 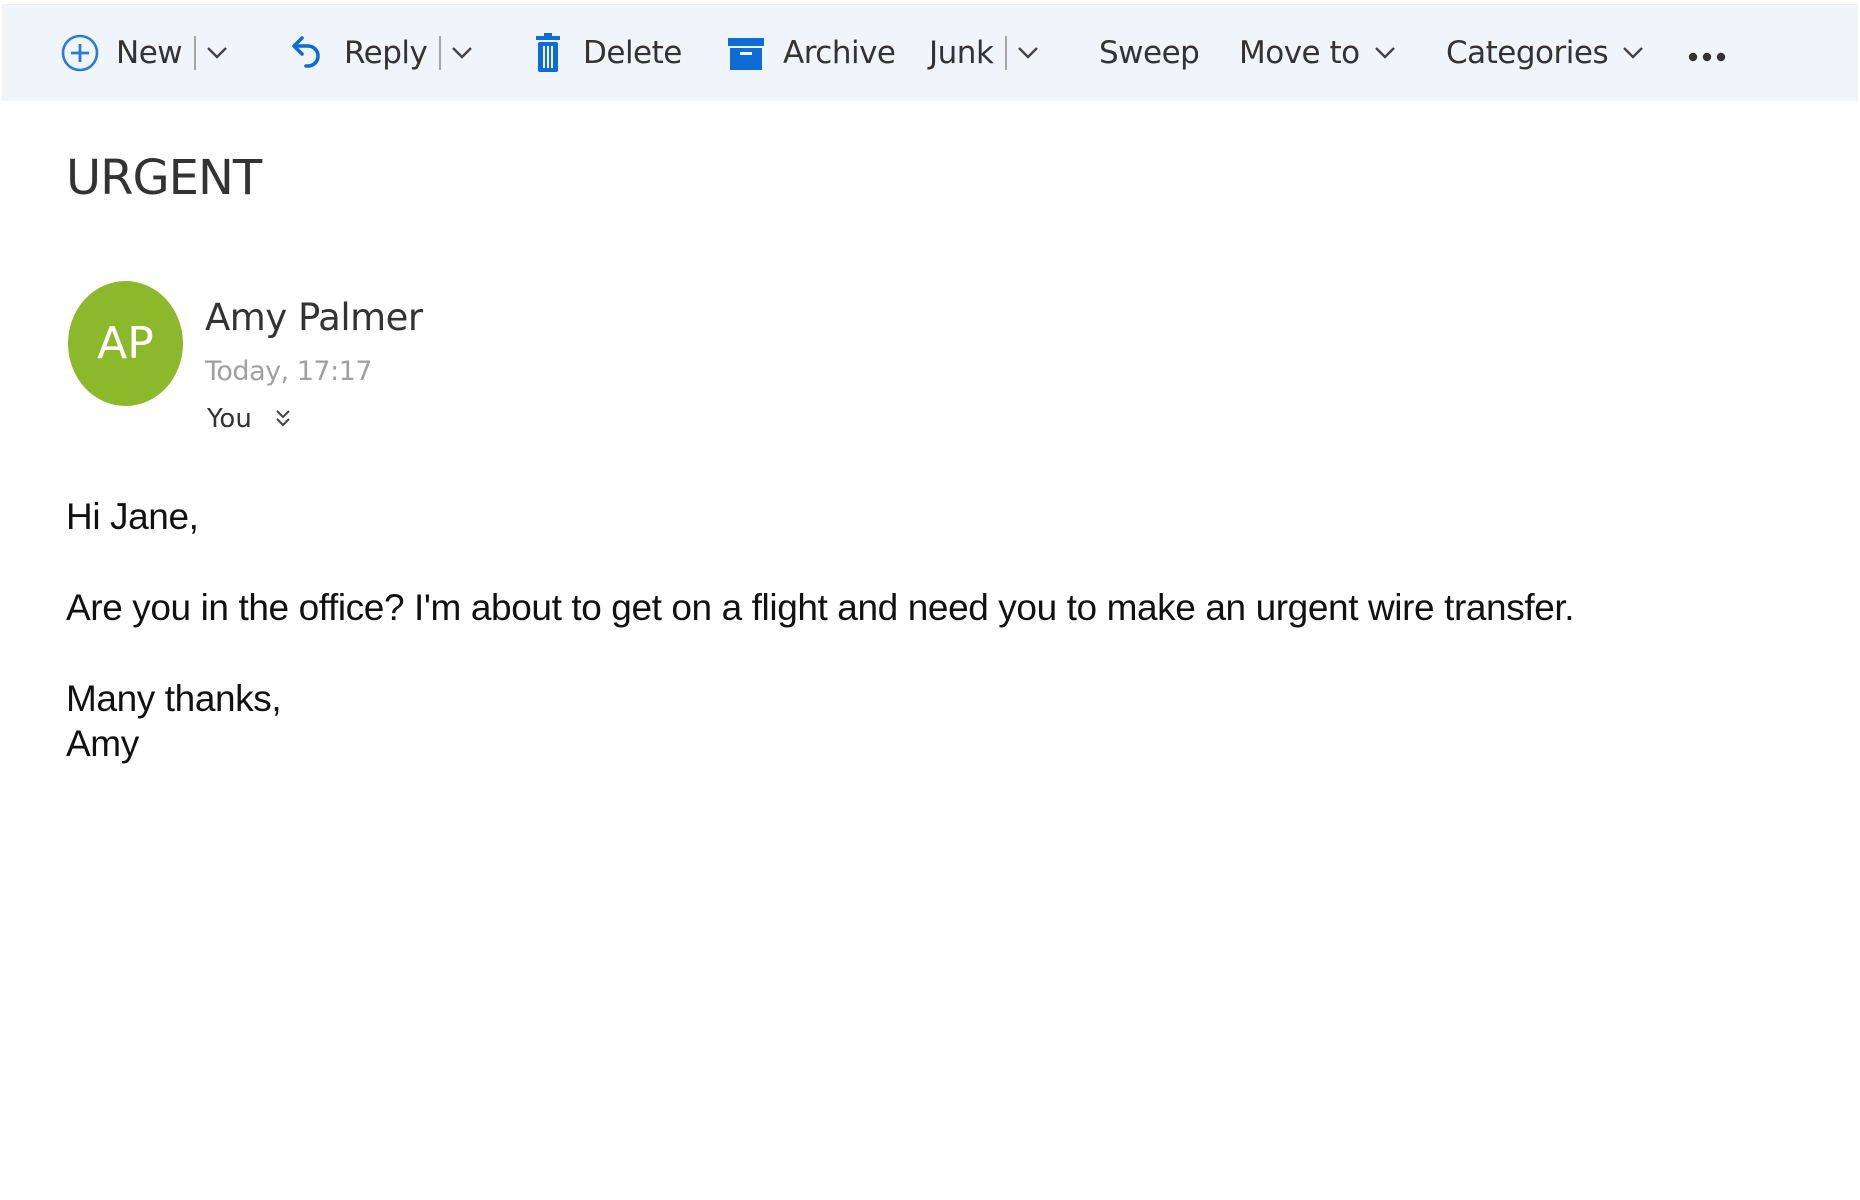 I want to click on archive-label: Archive, so click(x=839, y=53).